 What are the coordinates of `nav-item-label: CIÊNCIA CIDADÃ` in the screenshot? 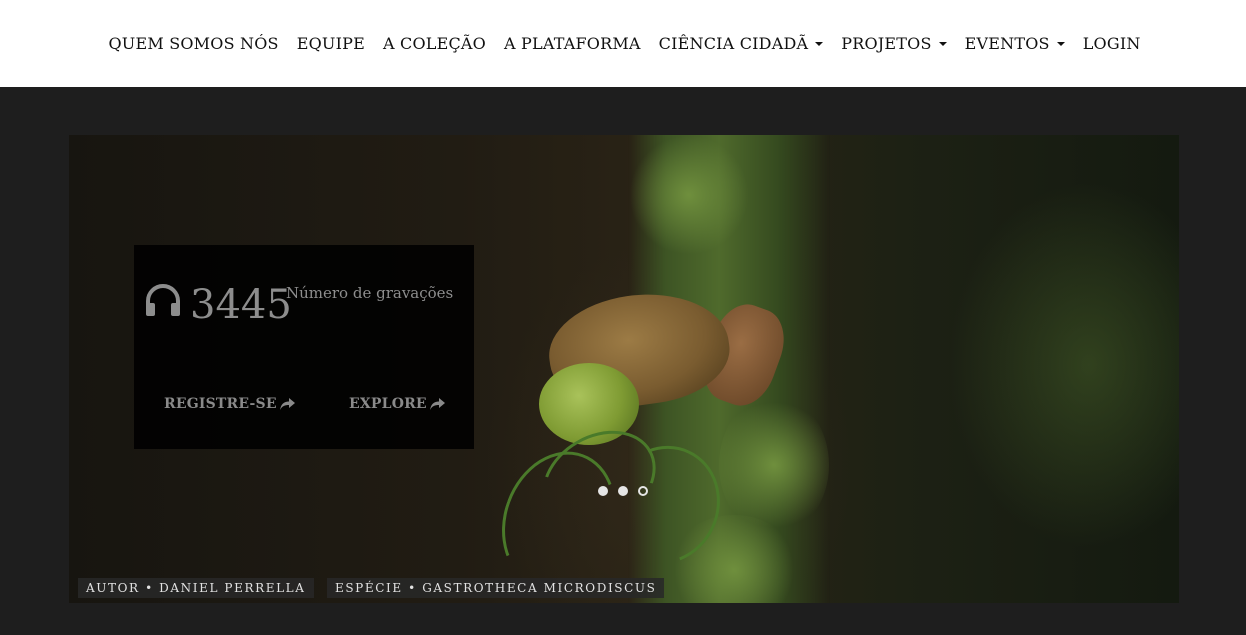 It's located at (733, 43).